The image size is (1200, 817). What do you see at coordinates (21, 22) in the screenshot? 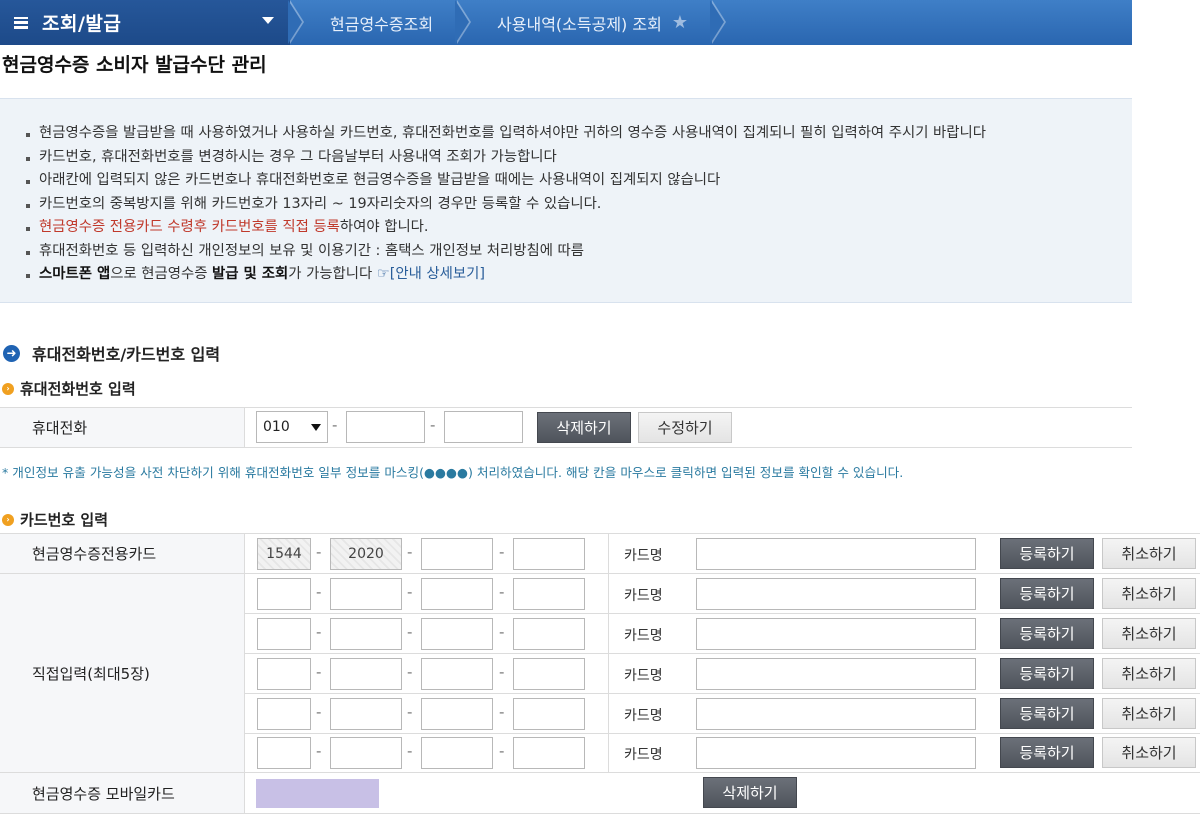
I see `hamburger-icon` at bounding box center [21, 22].